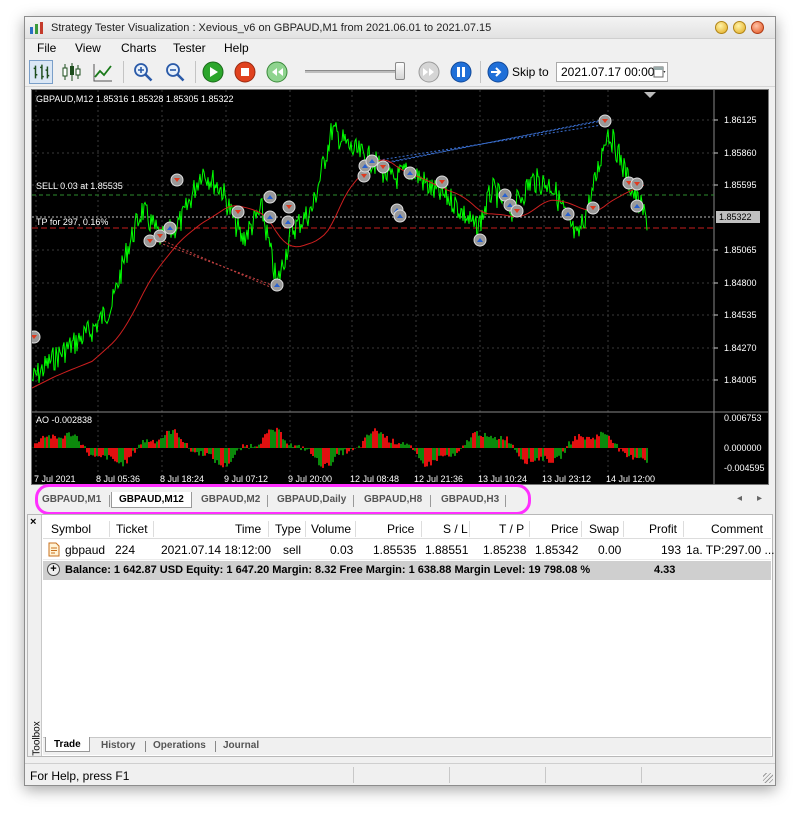 Image resolution: width=799 pixels, height=815 pixels. I want to click on col-profit: Profit, so click(663, 529).